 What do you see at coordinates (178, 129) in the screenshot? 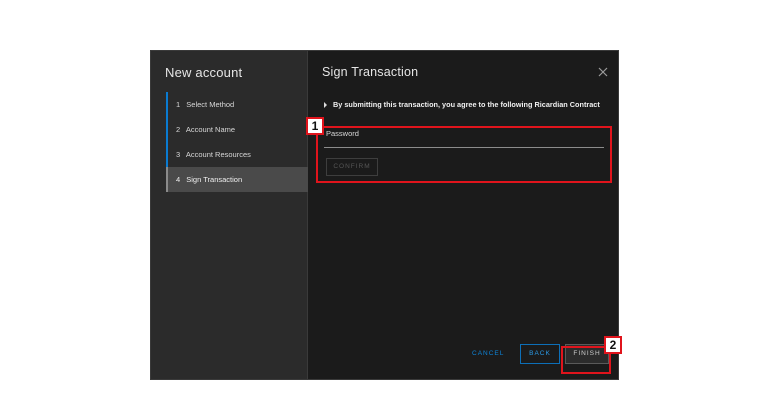
I see `step-number: 2` at bounding box center [178, 129].